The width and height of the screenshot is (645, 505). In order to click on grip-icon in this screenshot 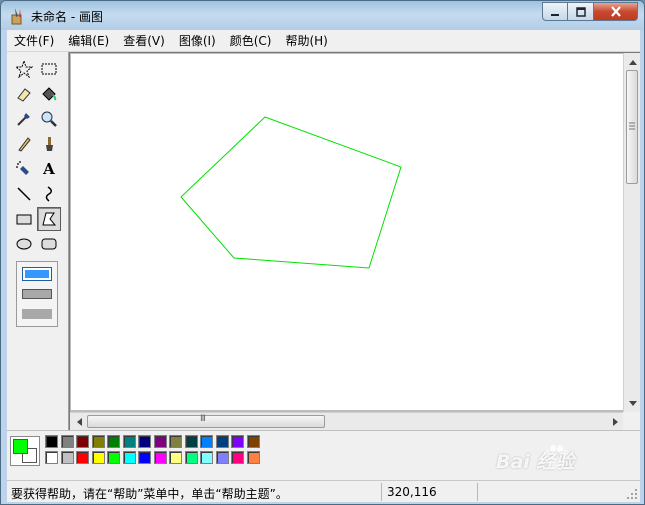, I will do `click(632, 126)`.